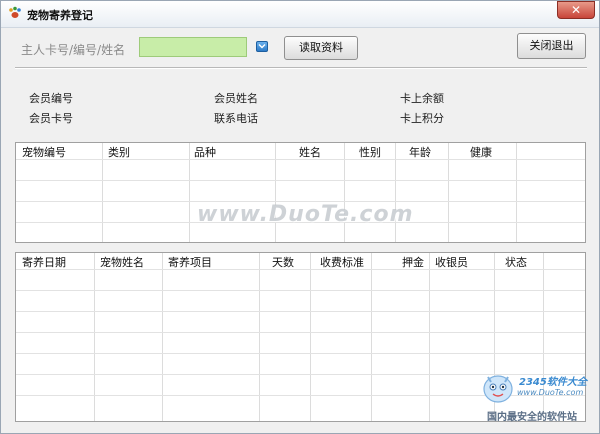 This screenshot has width=600, height=434. What do you see at coordinates (422, 98) in the screenshot?
I see `card-balance-label: 卡上余额` at bounding box center [422, 98].